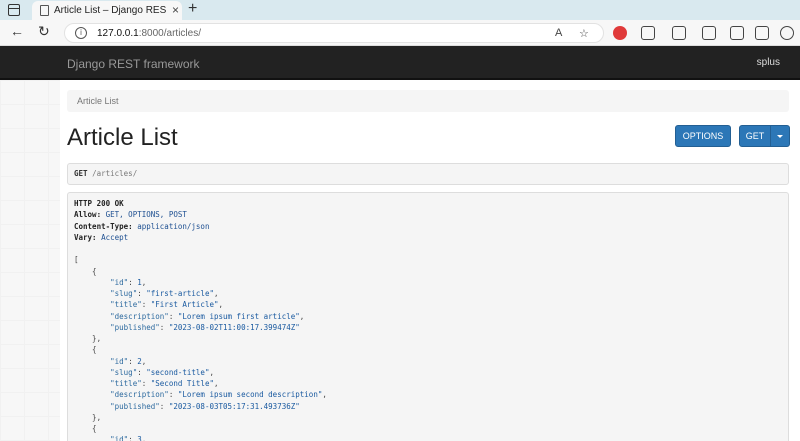  I want to click on json-value: "Lorem ipsum first article", so click(238, 316).